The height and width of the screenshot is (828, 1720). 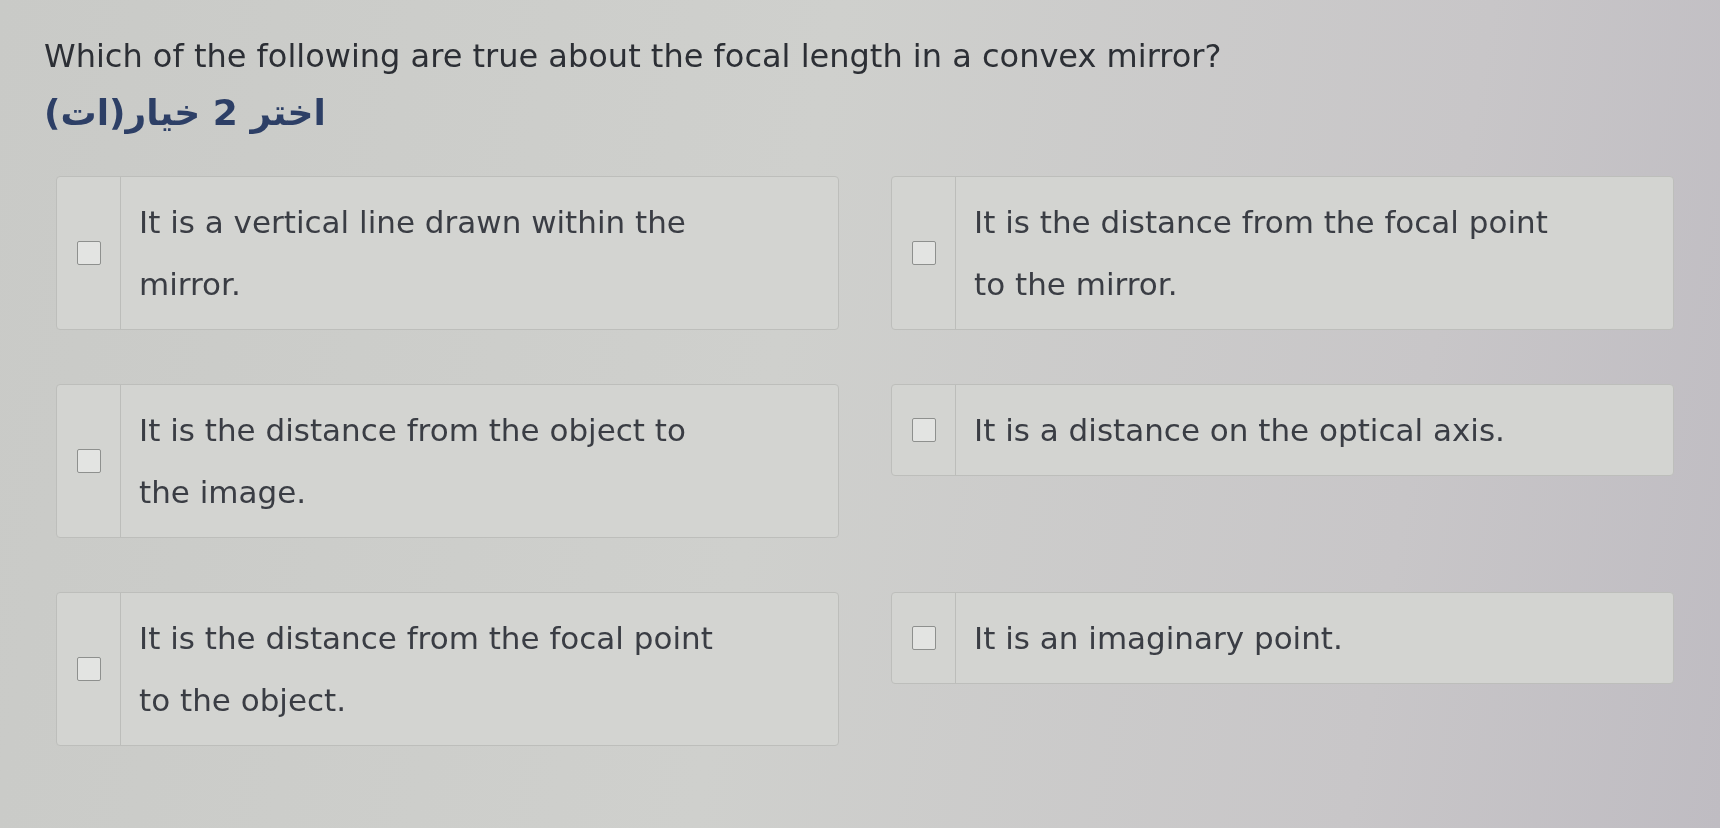 I want to click on option-card: It is a distance on the optical axis., so click(x=1282, y=430).